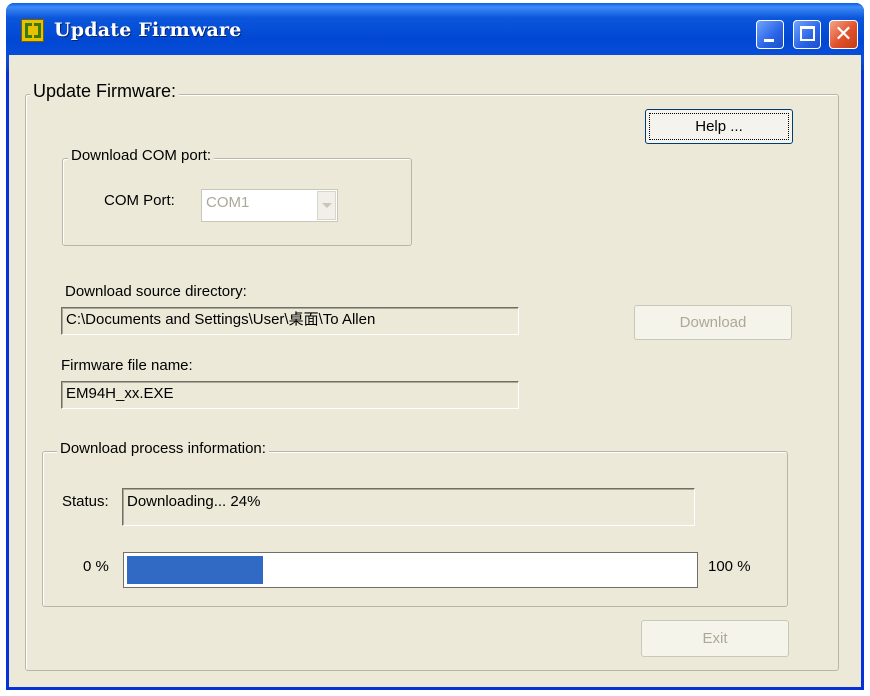  I want to click on exit-button: Exit, so click(715, 638).